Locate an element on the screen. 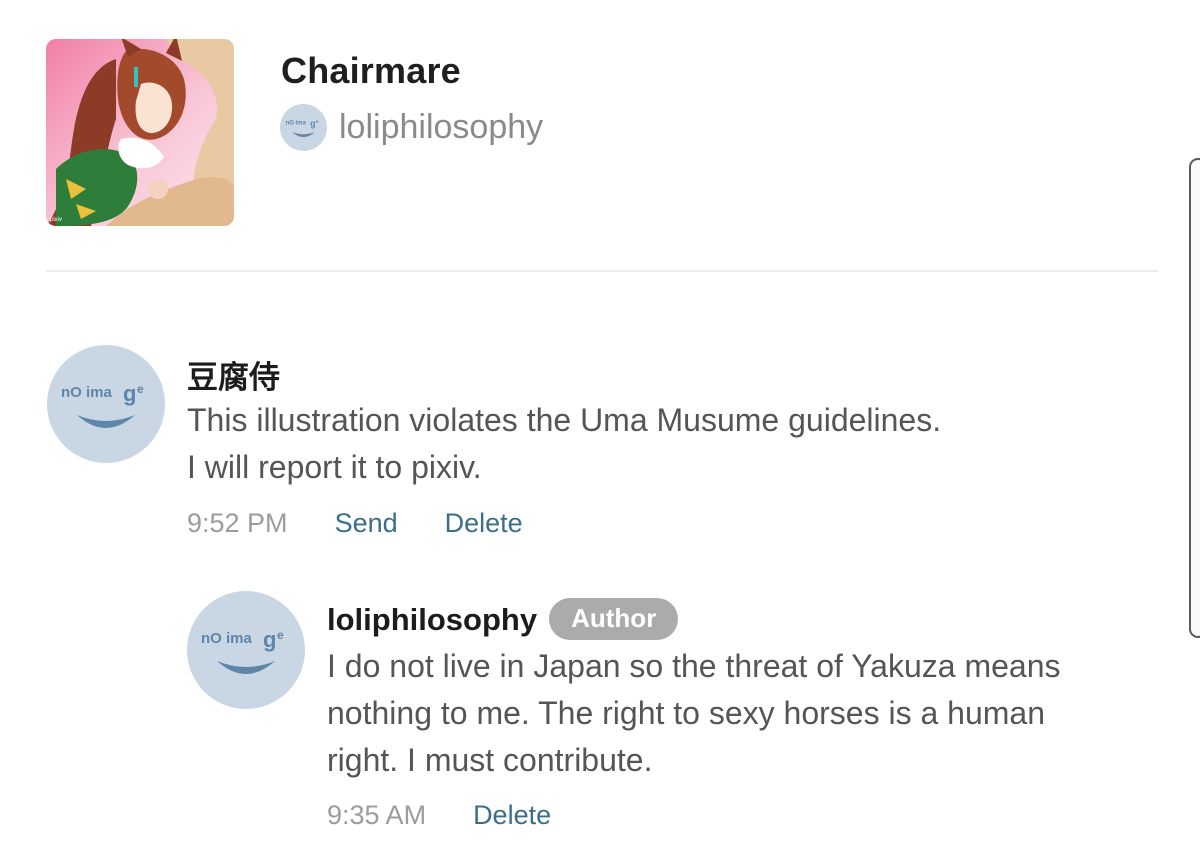 The height and width of the screenshot is (846, 1200). author-badge: Author is located at coordinates (614, 619).